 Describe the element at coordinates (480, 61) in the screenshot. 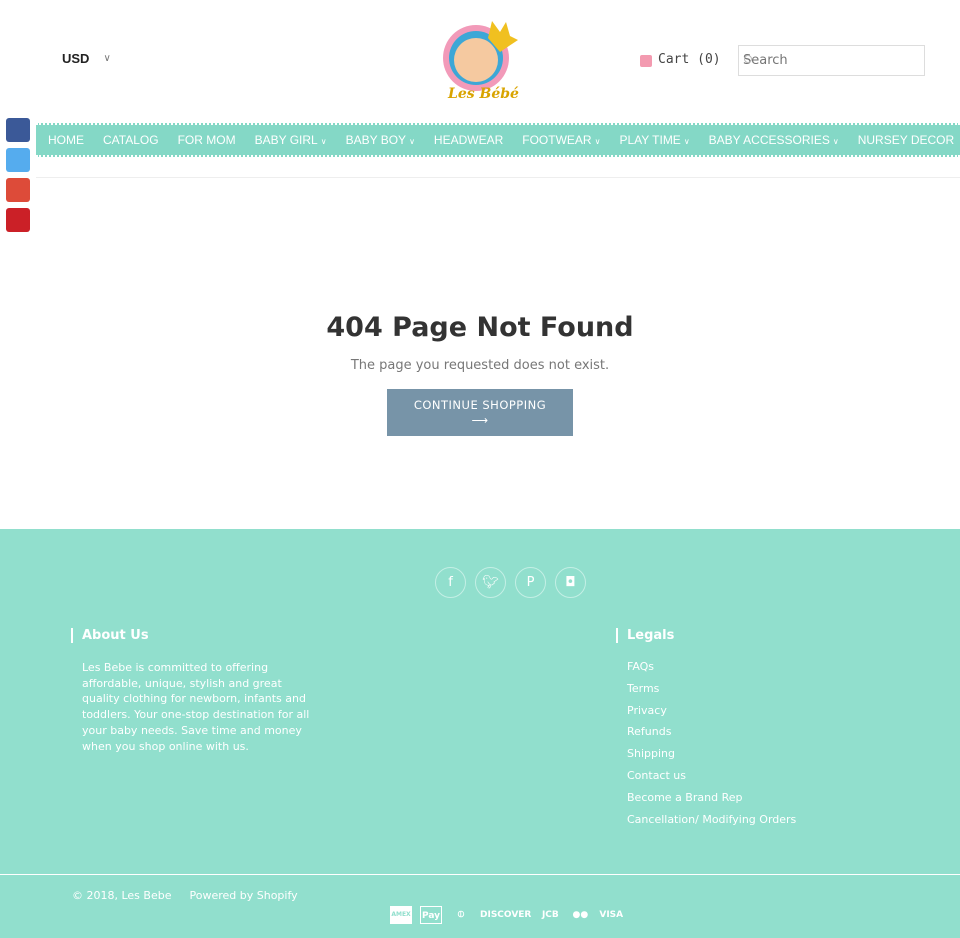

I see `logo: Les Bébé` at that location.